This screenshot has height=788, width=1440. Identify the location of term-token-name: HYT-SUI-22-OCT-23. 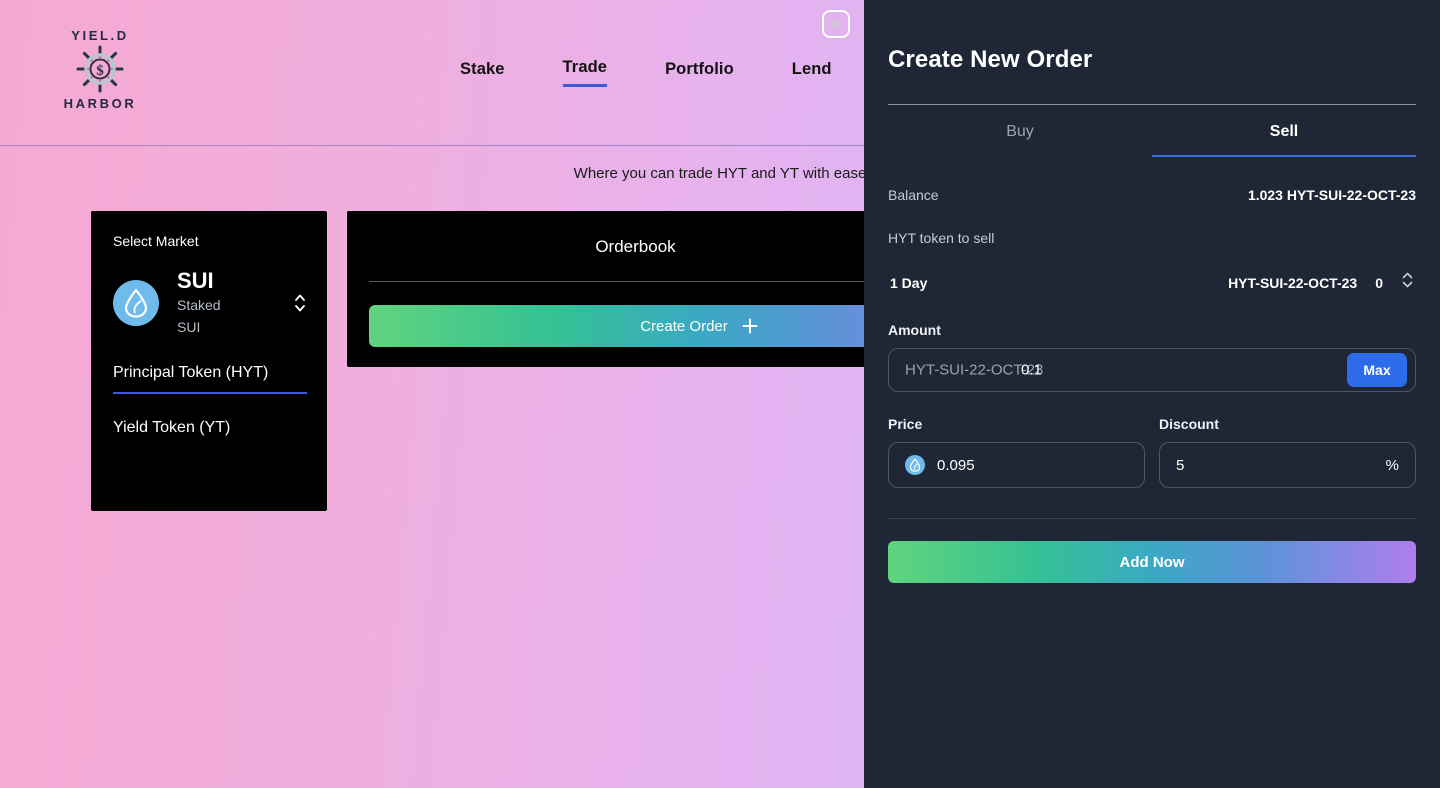
(1293, 282).